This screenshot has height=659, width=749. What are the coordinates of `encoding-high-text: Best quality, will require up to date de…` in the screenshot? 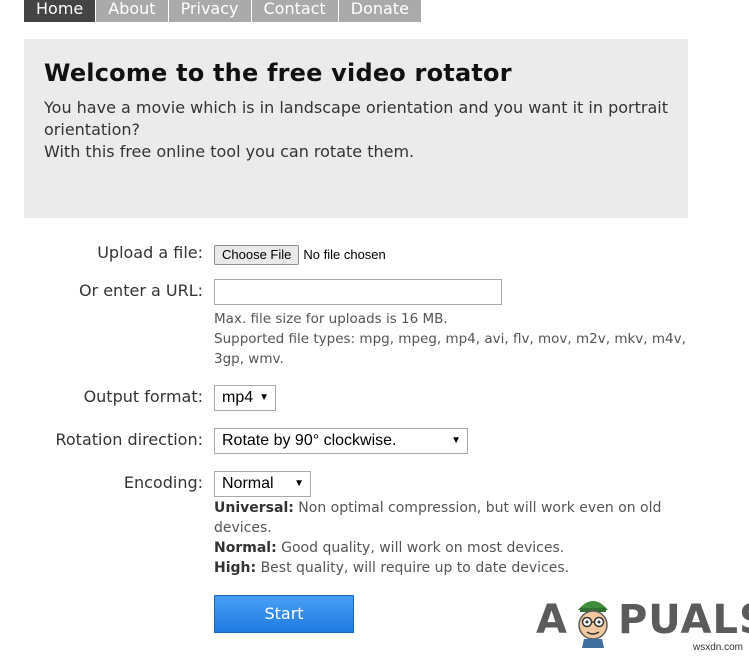 It's located at (415, 568).